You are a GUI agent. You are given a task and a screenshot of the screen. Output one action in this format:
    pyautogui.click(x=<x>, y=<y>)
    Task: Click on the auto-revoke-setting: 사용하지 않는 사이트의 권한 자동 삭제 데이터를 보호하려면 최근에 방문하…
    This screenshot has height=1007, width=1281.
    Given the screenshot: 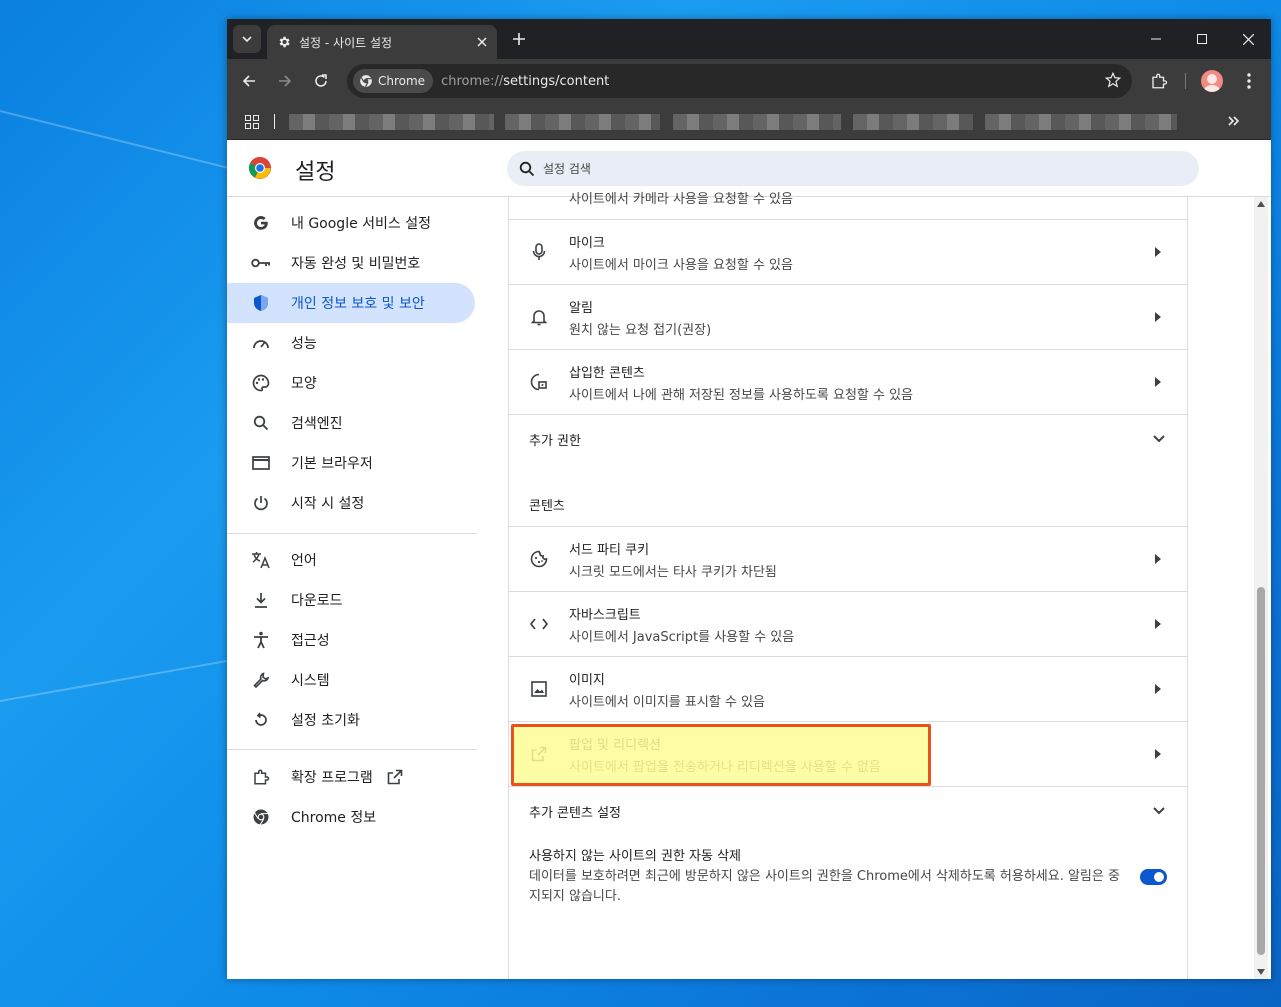 What is the action you would take?
    pyautogui.click(x=829, y=877)
    